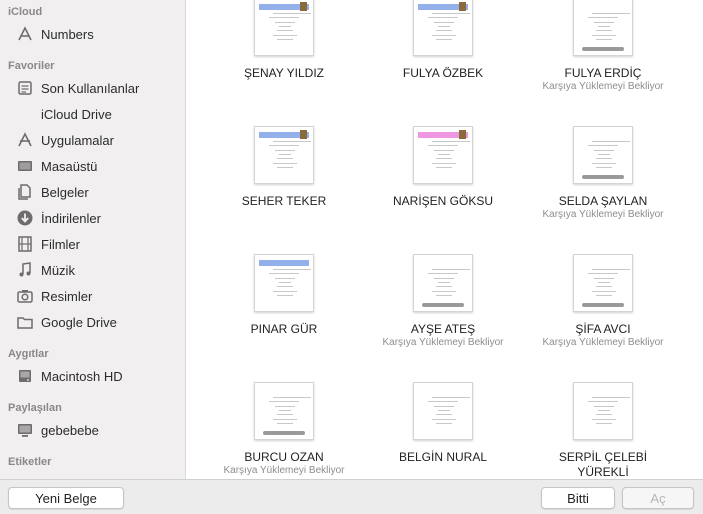 The height and width of the screenshot is (514, 703). What do you see at coordinates (92, 296) in the screenshot?
I see `sidebar-item-pictures: Resimler` at bounding box center [92, 296].